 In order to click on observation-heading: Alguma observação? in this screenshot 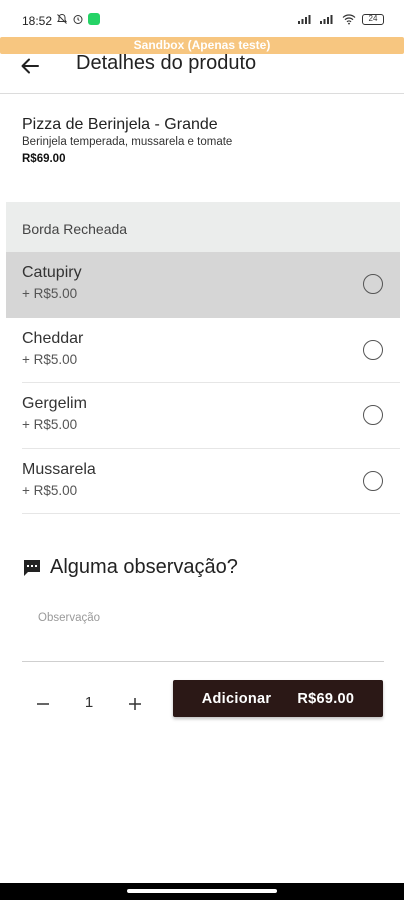, I will do `click(130, 567)`.